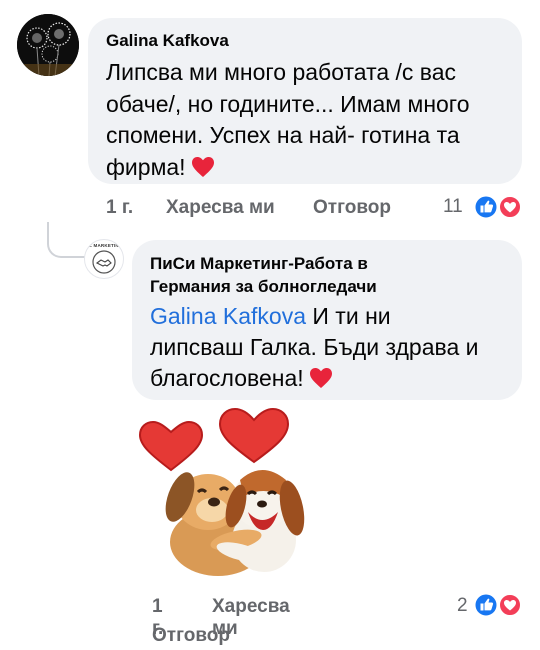 The height and width of the screenshot is (650, 540). What do you see at coordinates (304, 41) in the screenshot?
I see `comment-author: Galina Kafkova` at bounding box center [304, 41].